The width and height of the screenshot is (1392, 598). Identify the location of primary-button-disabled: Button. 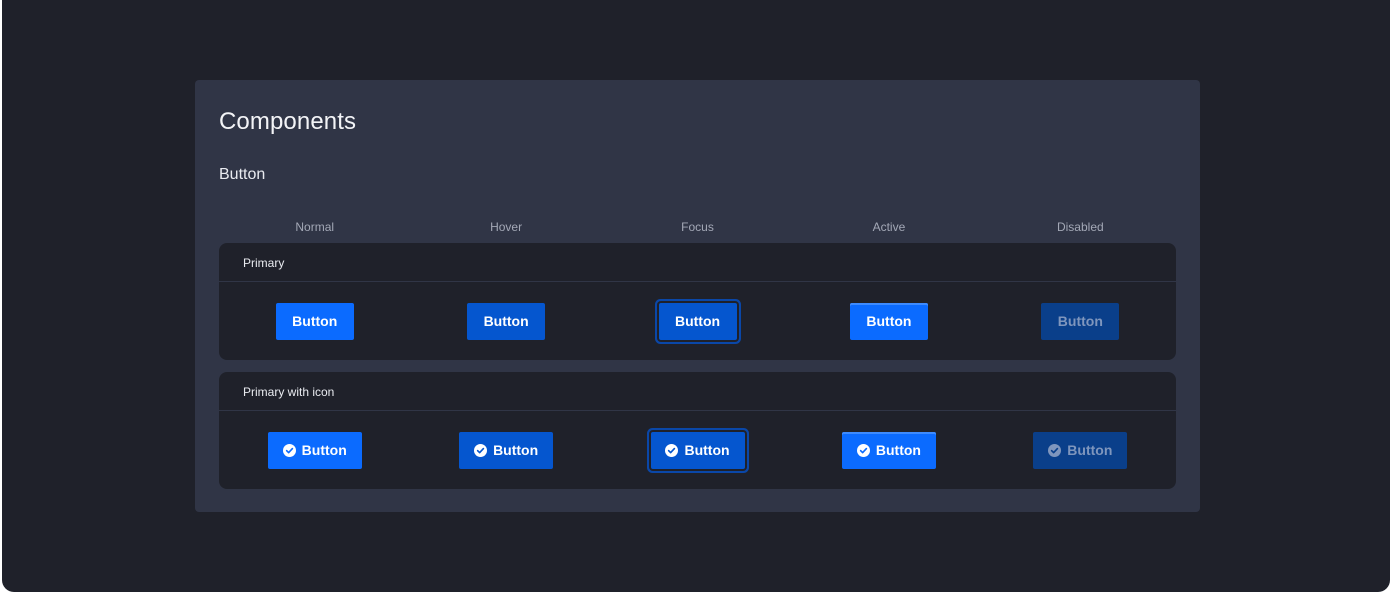
(1080, 321).